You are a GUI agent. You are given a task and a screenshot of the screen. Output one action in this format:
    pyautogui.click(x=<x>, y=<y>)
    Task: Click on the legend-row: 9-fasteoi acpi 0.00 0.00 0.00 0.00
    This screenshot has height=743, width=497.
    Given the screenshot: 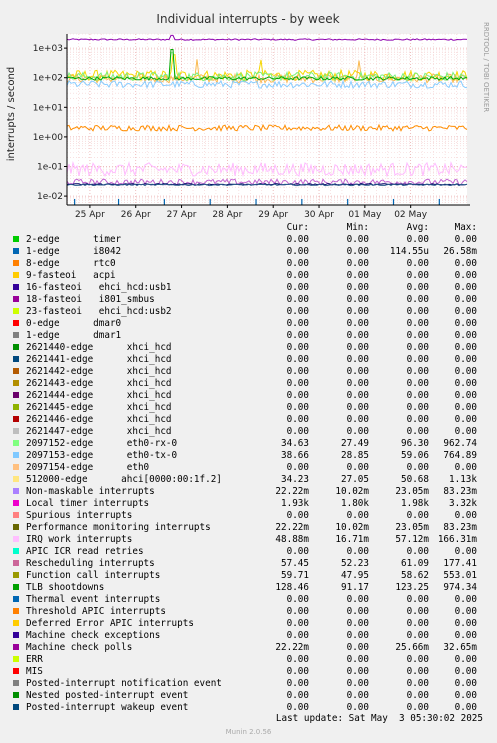 What is the action you would take?
    pyautogui.click(x=251, y=276)
    